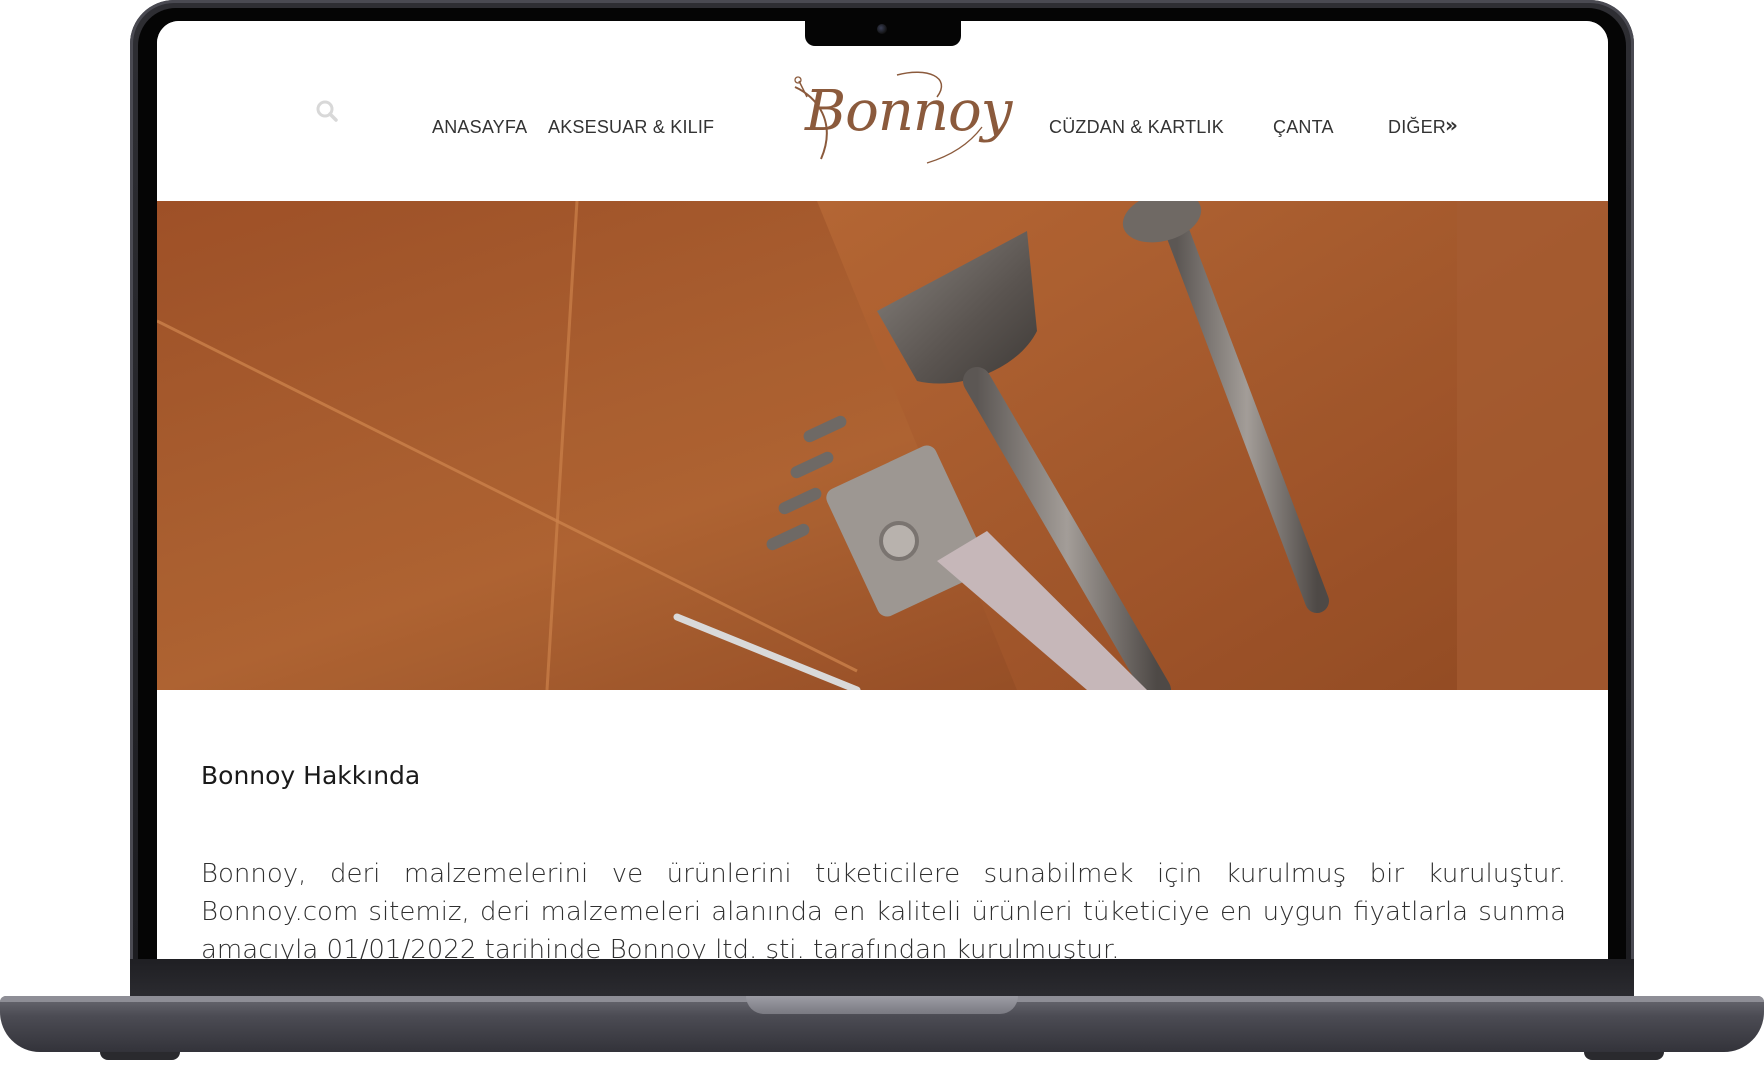  Describe the element at coordinates (479, 127) in the screenshot. I see `nav-item-home: ANASAYFA` at that location.